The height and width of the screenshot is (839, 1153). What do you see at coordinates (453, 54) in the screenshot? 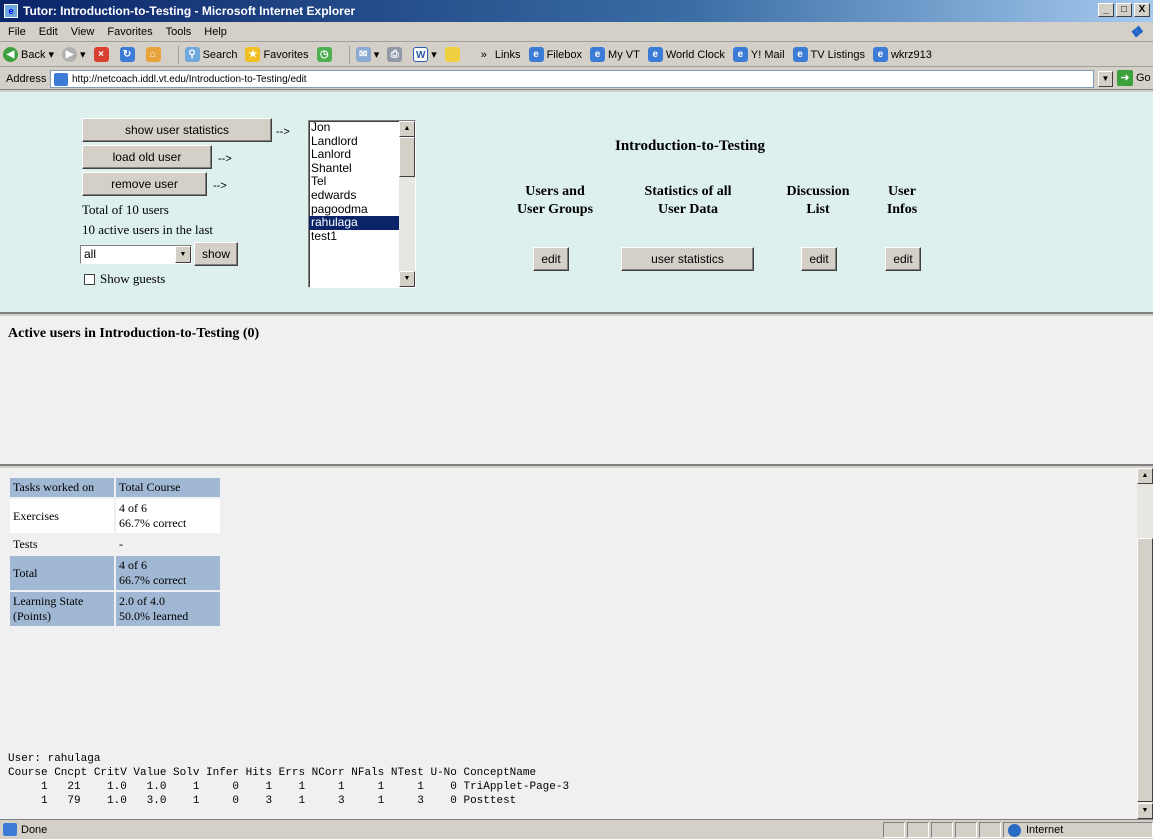
I see `messenger-button` at bounding box center [453, 54].